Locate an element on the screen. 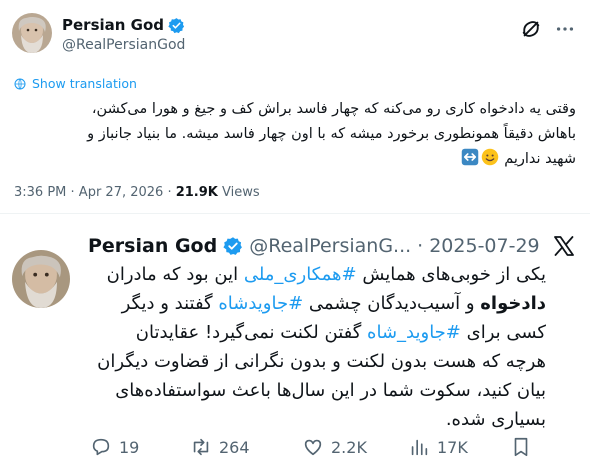 The image size is (590, 473). like-icon is located at coordinates (313, 447).